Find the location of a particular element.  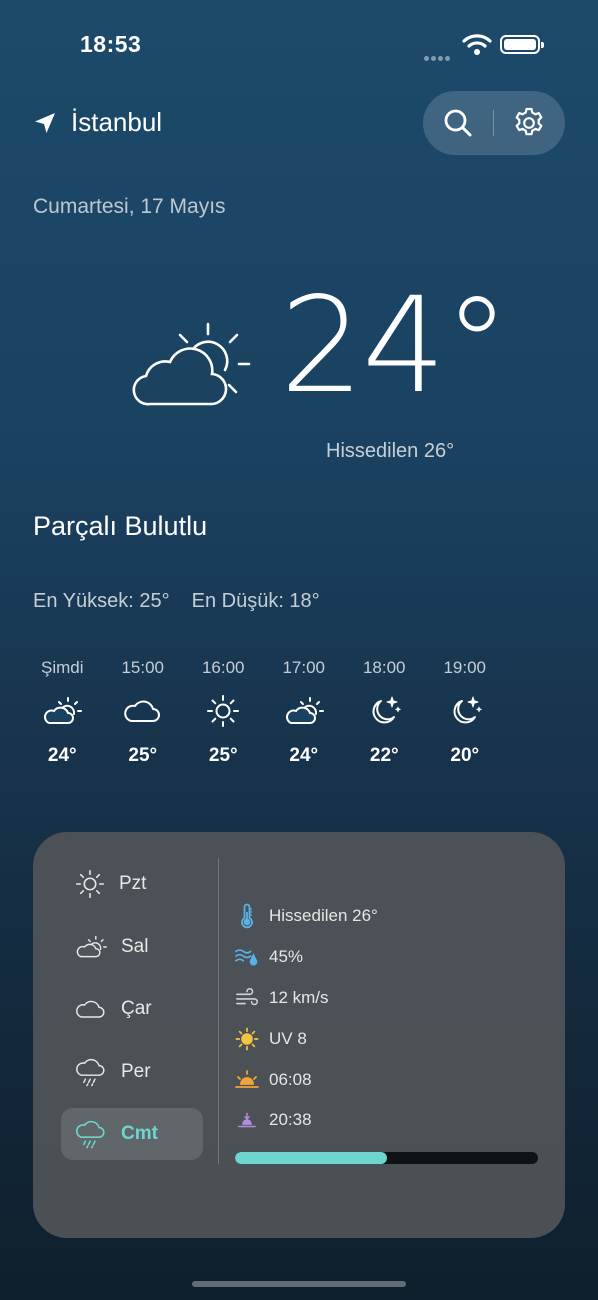

signal-icon is located at coordinates (439, 54).